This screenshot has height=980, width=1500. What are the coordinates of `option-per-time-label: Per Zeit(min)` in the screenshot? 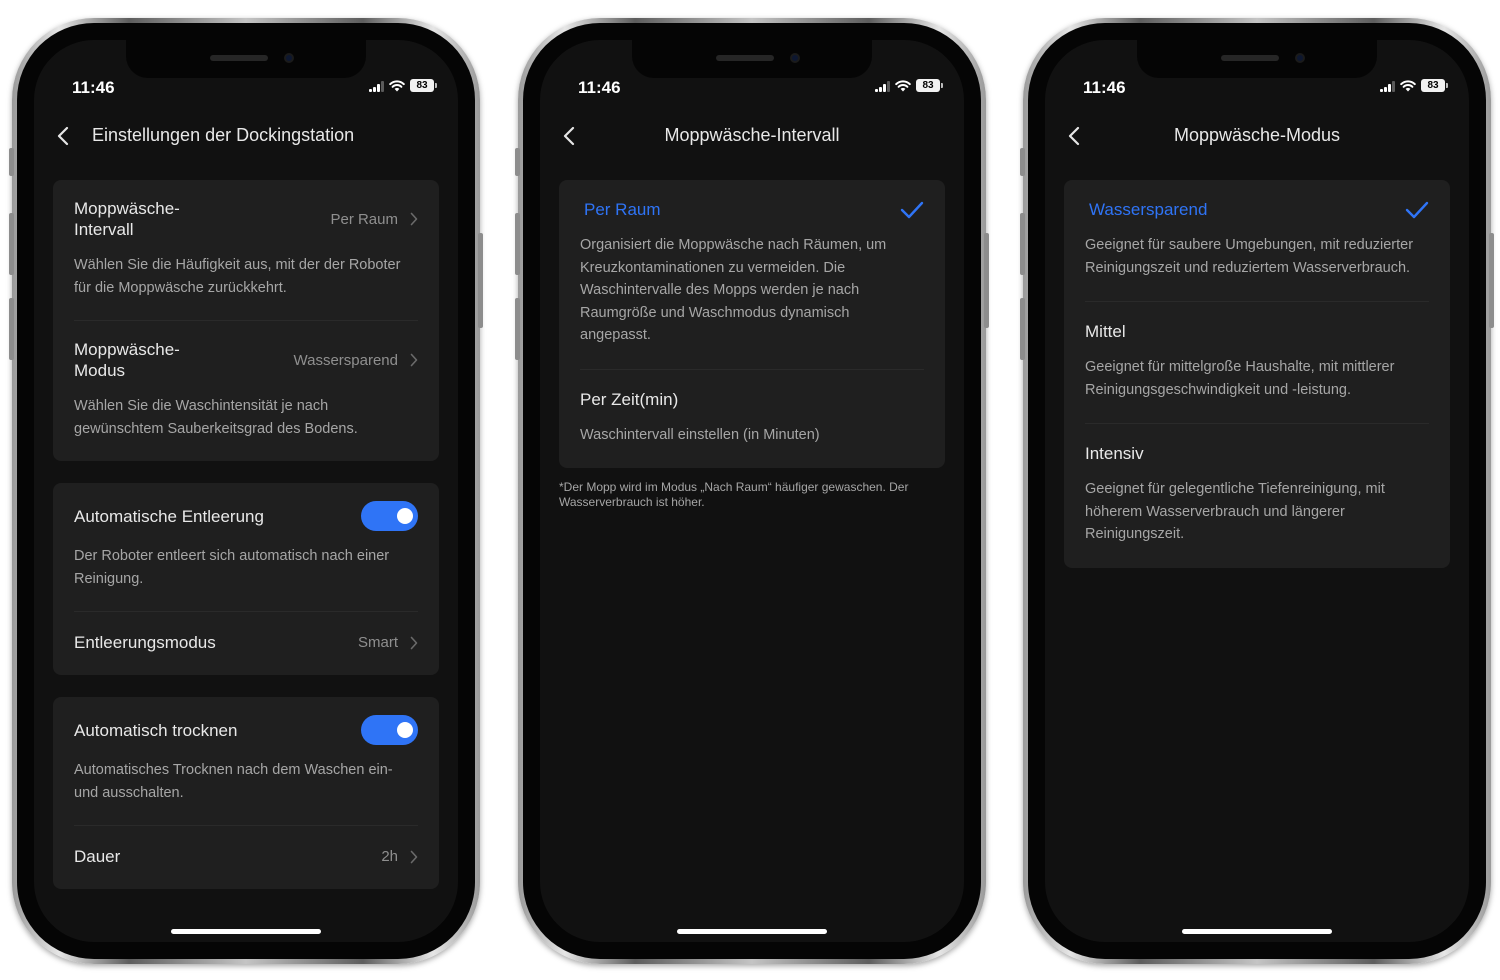 It's located at (629, 399).